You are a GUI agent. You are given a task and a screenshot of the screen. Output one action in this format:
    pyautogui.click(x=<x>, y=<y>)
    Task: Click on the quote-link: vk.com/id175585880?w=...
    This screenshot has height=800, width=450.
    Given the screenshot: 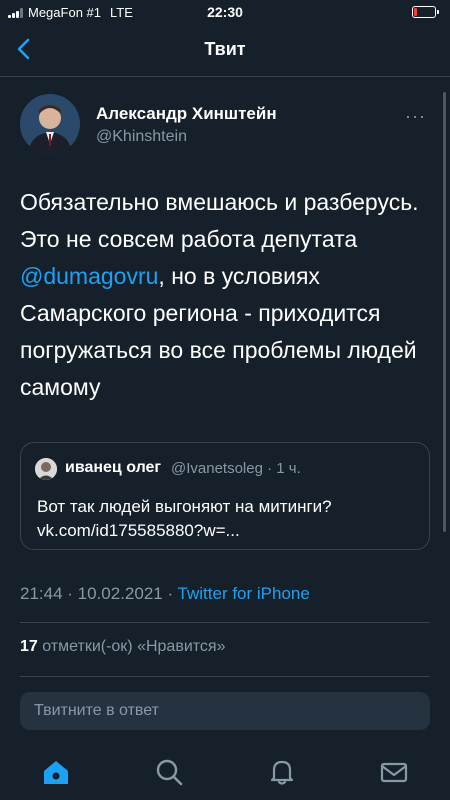 What is the action you would take?
    pyautogui.click(x=227, y=531)
    